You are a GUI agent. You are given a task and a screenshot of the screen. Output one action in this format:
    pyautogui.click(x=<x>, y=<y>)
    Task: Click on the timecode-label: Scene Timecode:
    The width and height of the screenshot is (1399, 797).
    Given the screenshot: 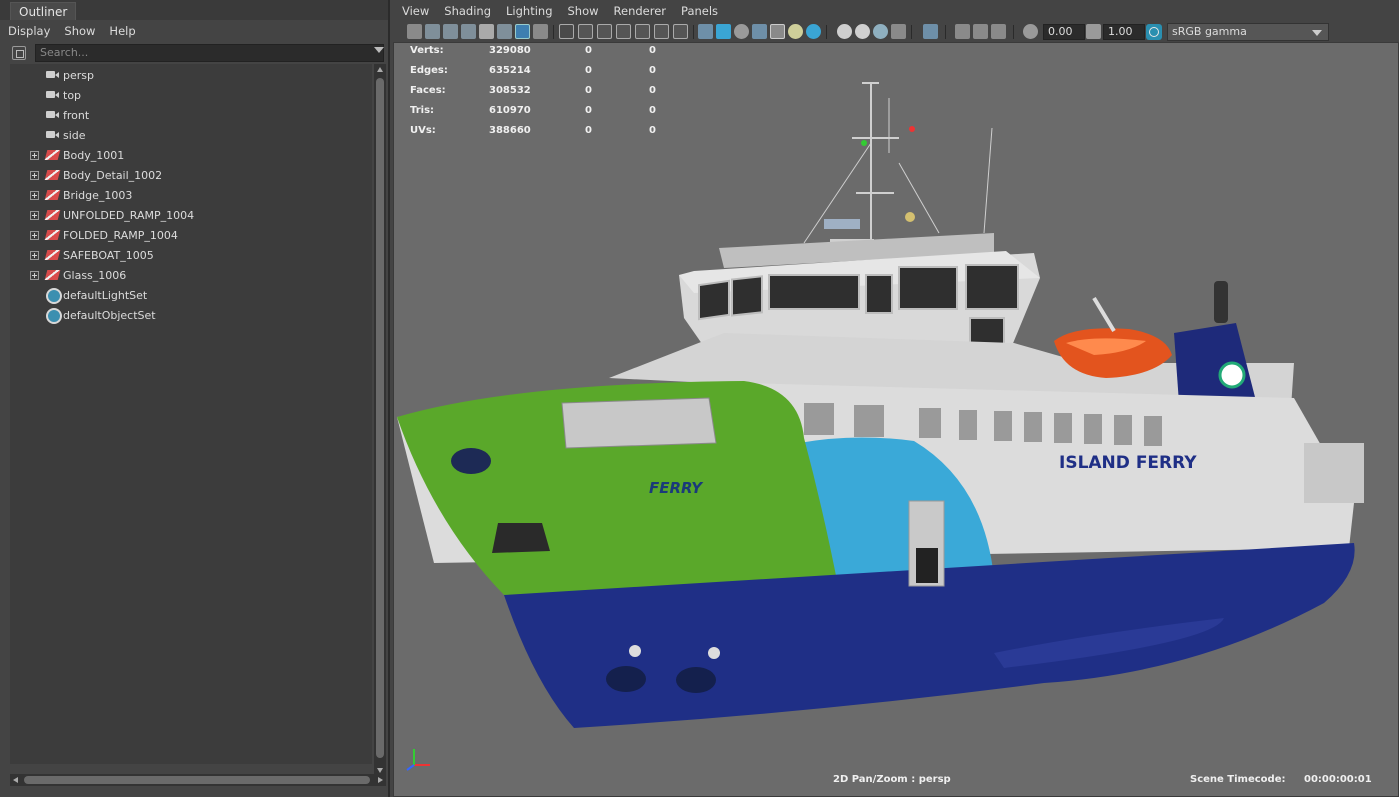 What is the action you would take?
    pyautogui.click(x=1238, y=779)
    